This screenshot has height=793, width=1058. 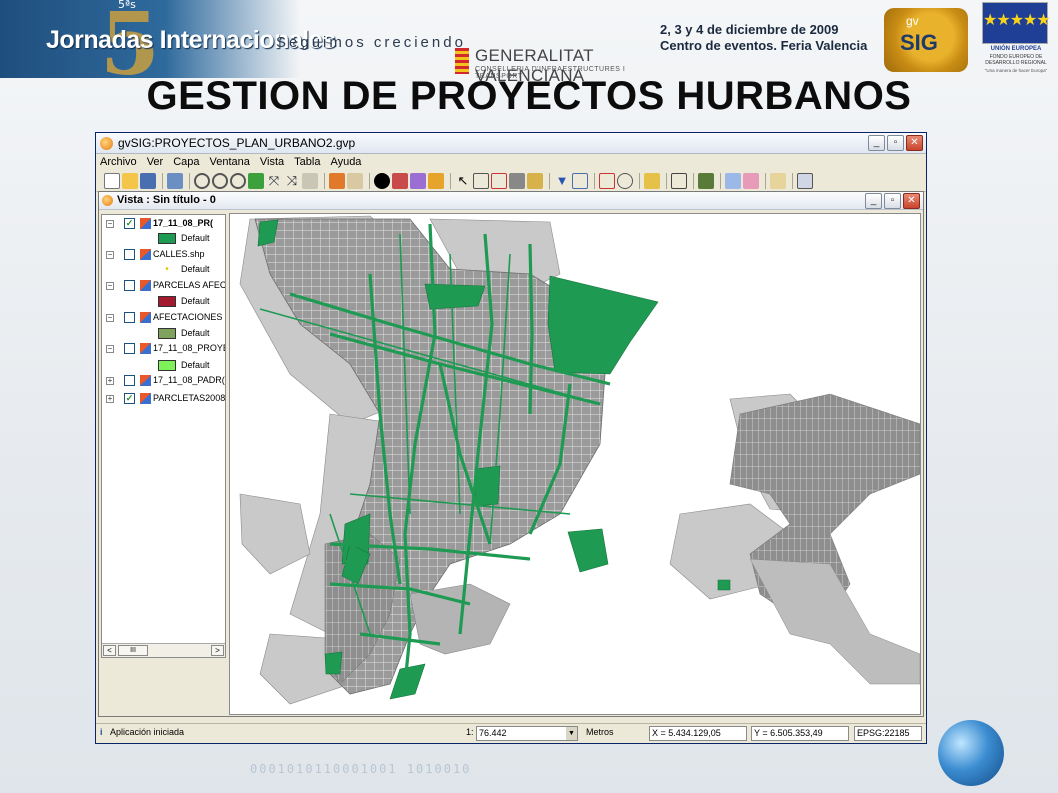 What do you see at coordinates (511, 201) in the screenshot?
I see `view-titlebar: Vista : Sin título - 0 _ ▫ ✕` at bounding box center [511, 201].